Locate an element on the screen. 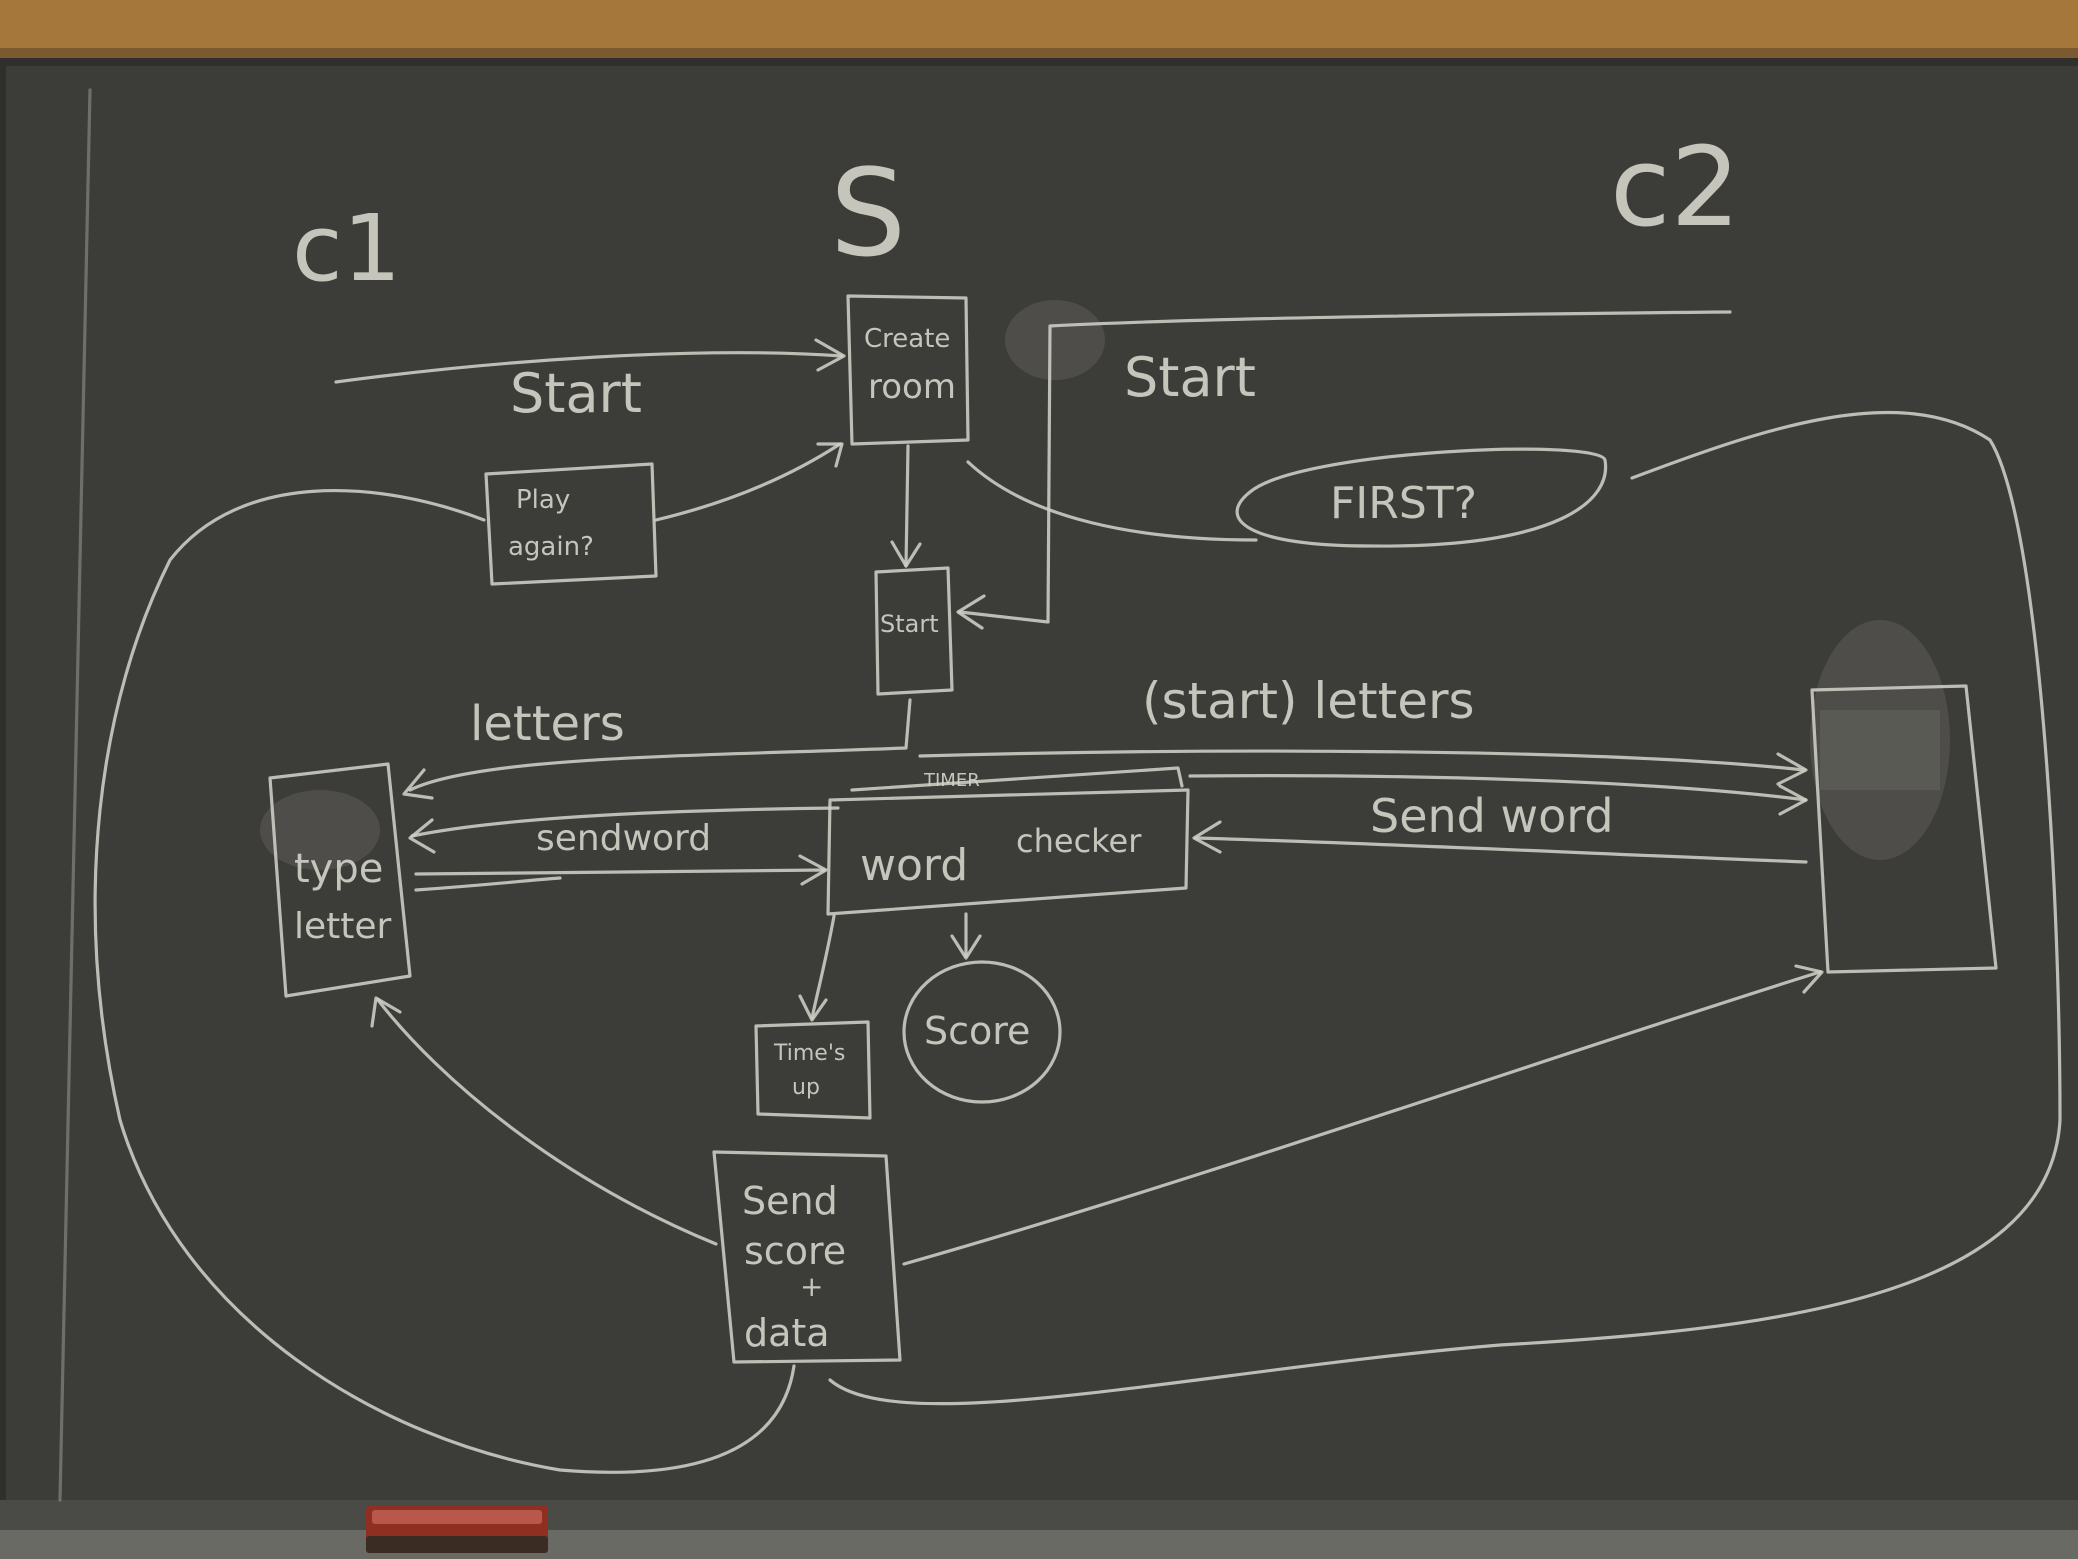 The width and height of the screenshot is (2078, 1559). play-again-line1: Play is located at coordinates (543, 500).